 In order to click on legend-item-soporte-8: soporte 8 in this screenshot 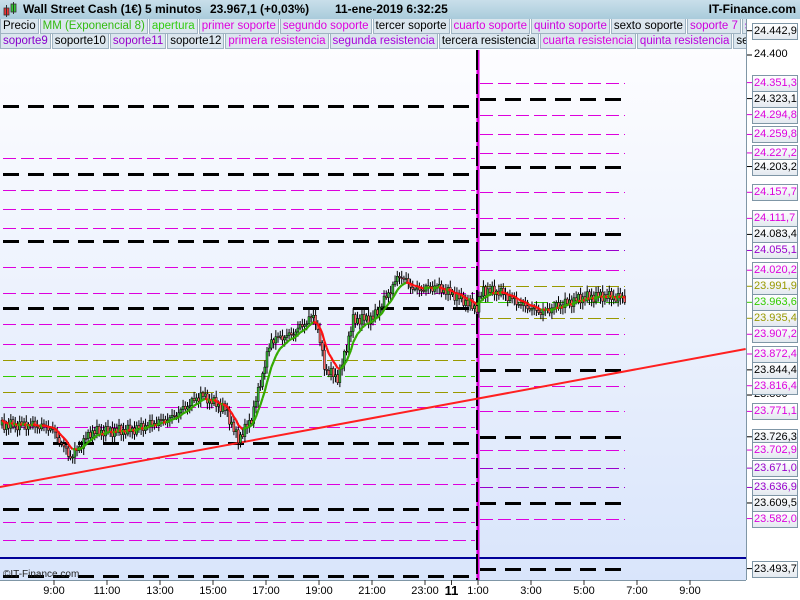, I will do `click(743, 26)`.